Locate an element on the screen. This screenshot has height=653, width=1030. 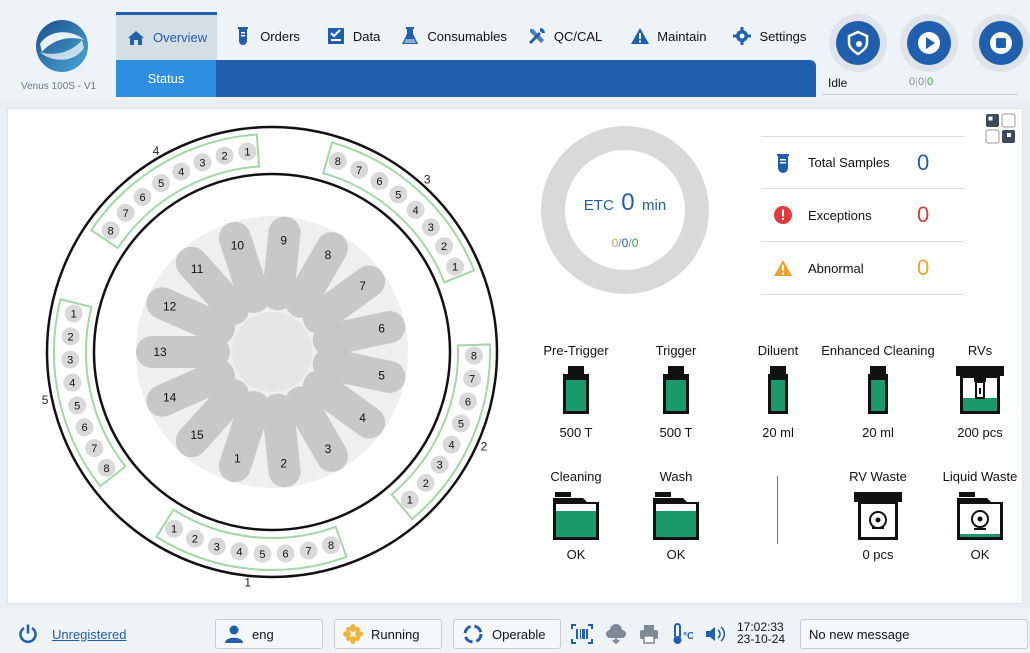
svg-text: 2 is located at coordinates (444, 247).